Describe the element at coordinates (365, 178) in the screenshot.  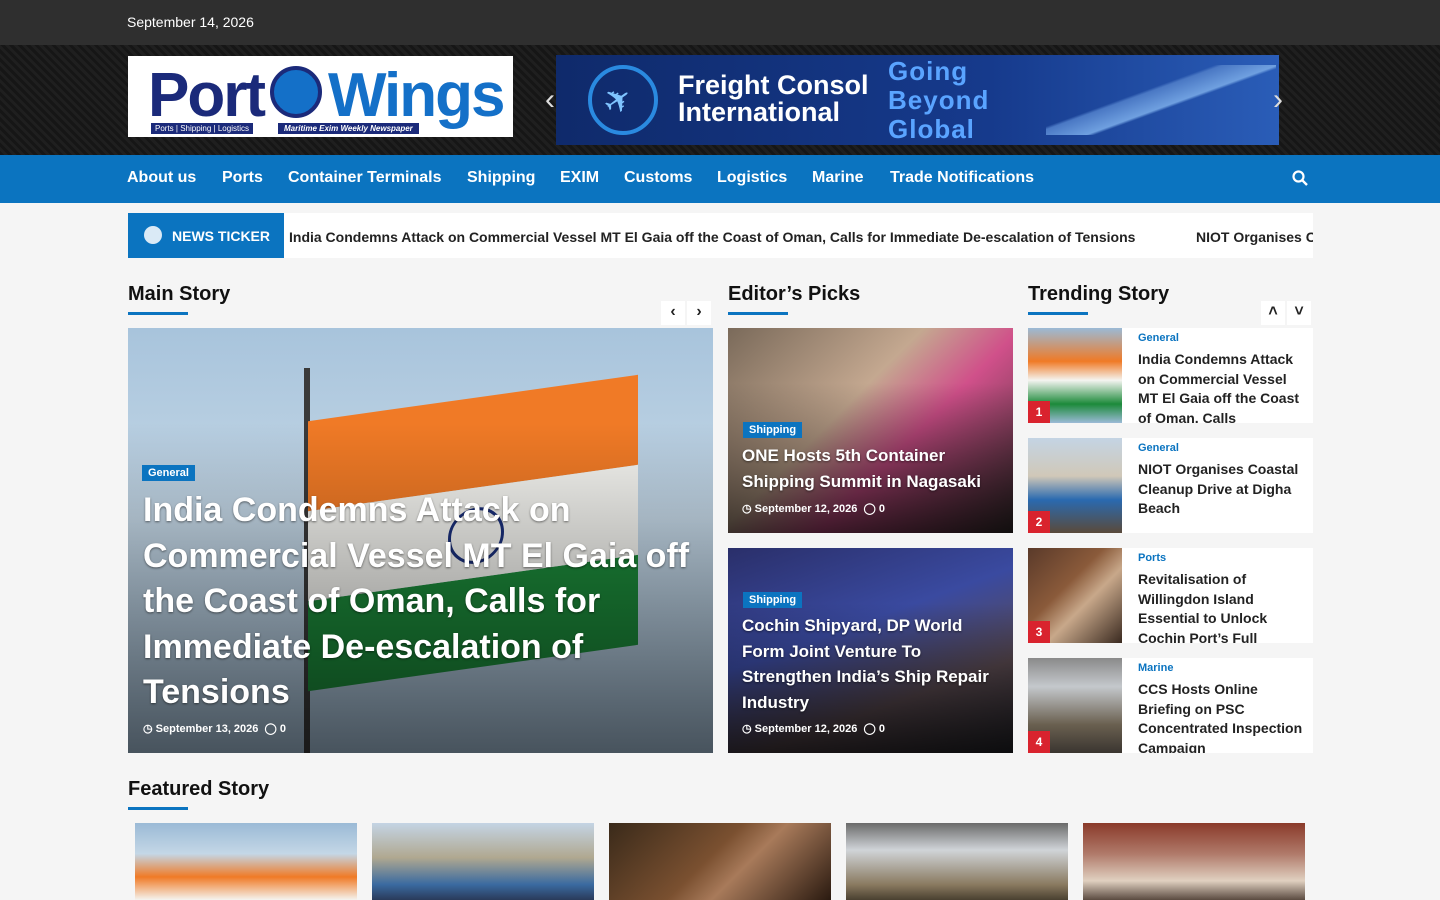
I see `nav-item-container-terminals: Container Terminals` at that location.